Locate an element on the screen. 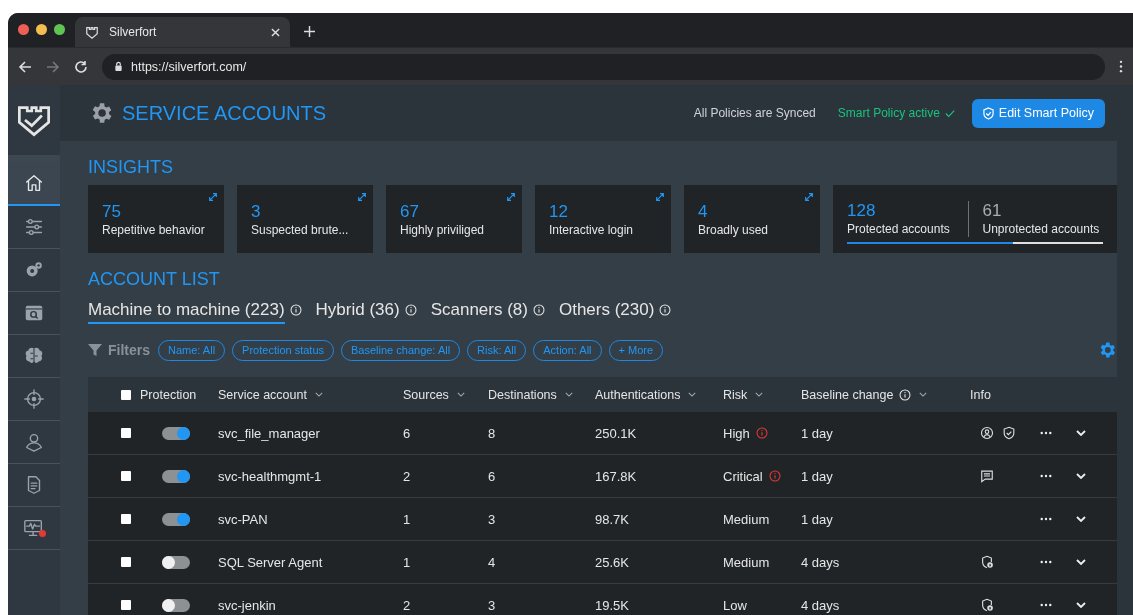 The image size is (1133, 615). table-cell: 4 is located at coordinates (492, 562).